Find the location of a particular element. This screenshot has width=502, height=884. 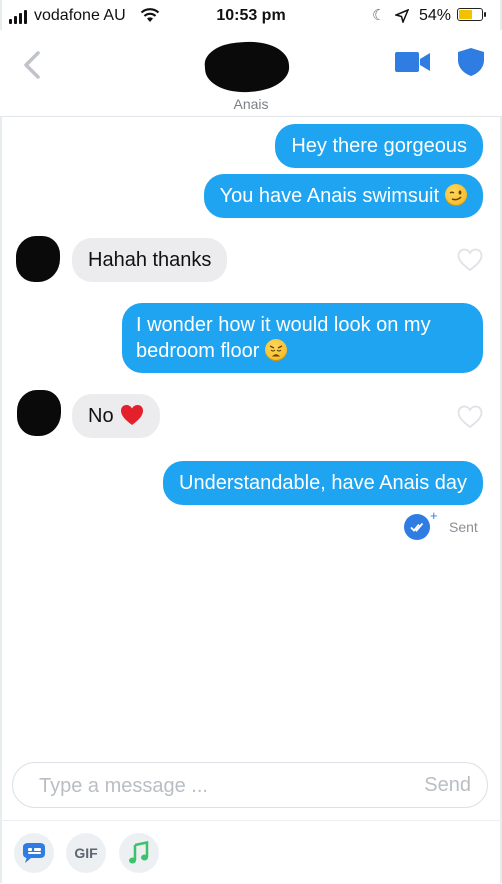

outgoing-message: Hey there gorgeous is located at coordinates (379, 146).